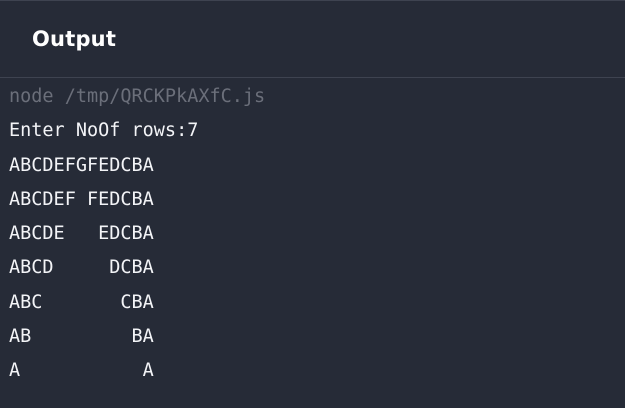  Describe the element at coordinates (81, 199) in the screenshot. I see `console-output-line: ABCDEF FEDCBA` at that location.